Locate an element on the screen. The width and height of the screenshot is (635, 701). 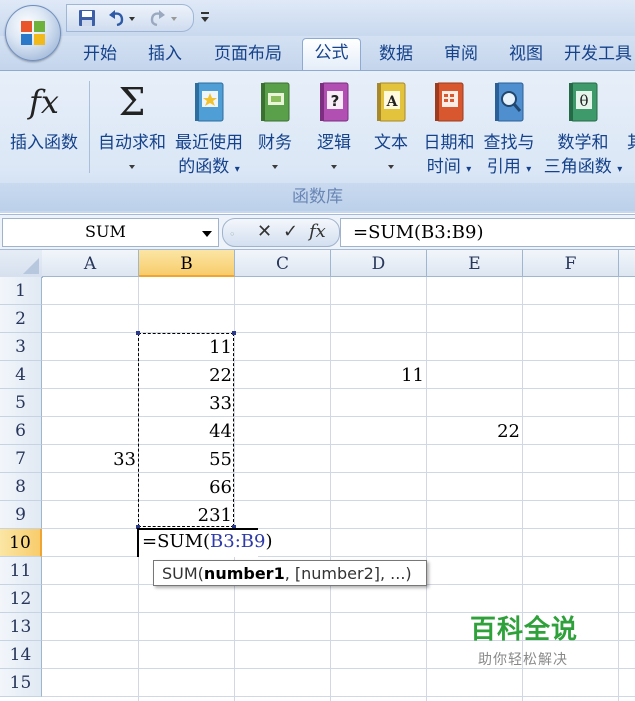
row-header-1: 1 is located at coordinates (21, 291).